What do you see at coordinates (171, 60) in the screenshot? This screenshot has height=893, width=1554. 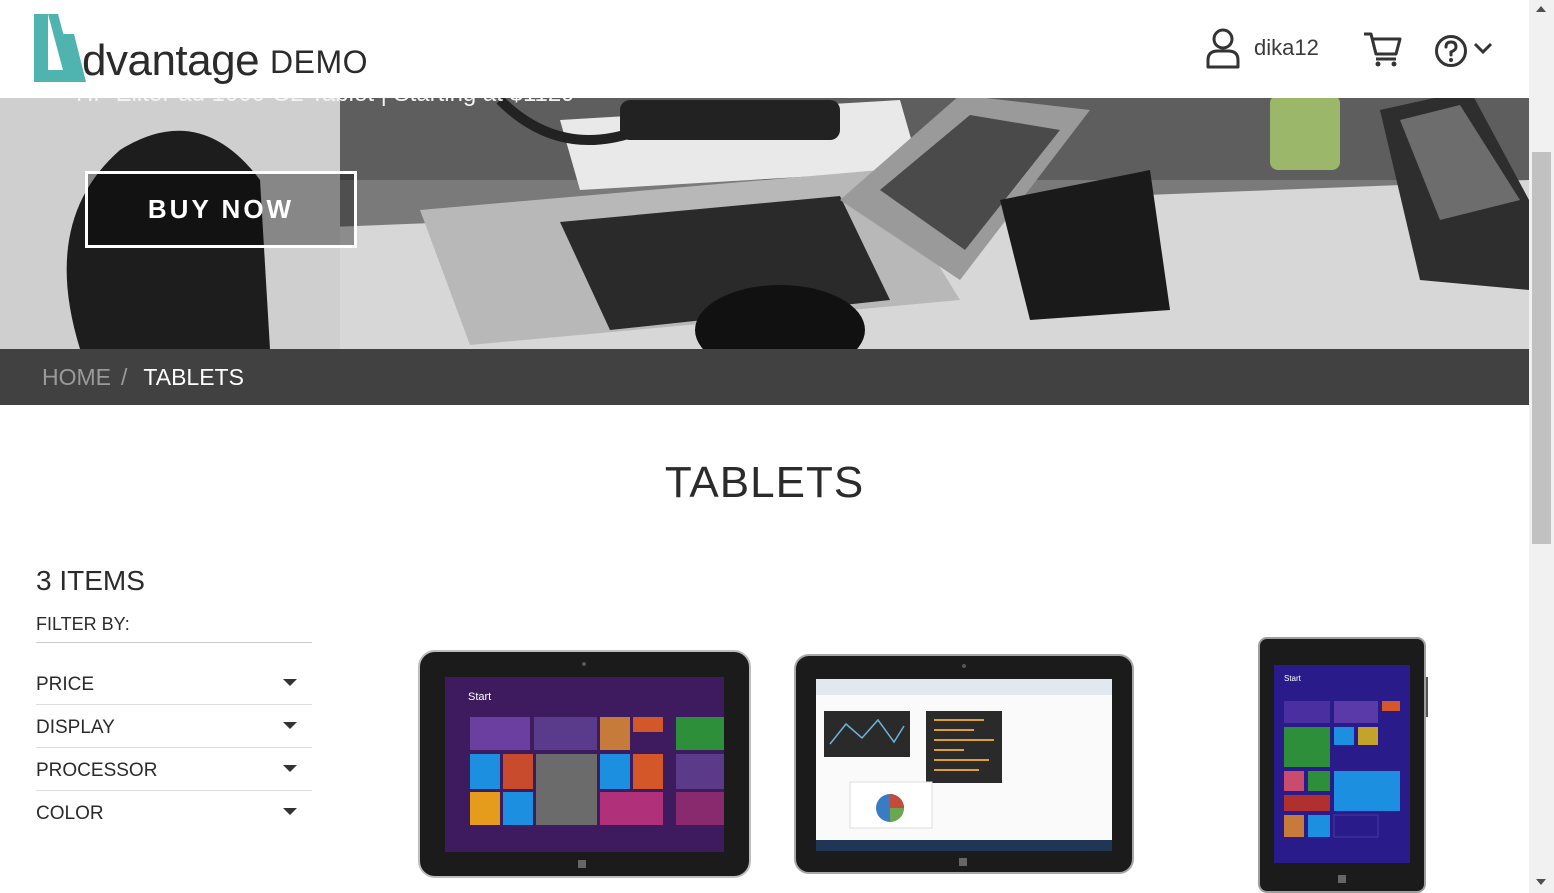 I see `logo-text: dvantage` at bounding box center [171, 60].